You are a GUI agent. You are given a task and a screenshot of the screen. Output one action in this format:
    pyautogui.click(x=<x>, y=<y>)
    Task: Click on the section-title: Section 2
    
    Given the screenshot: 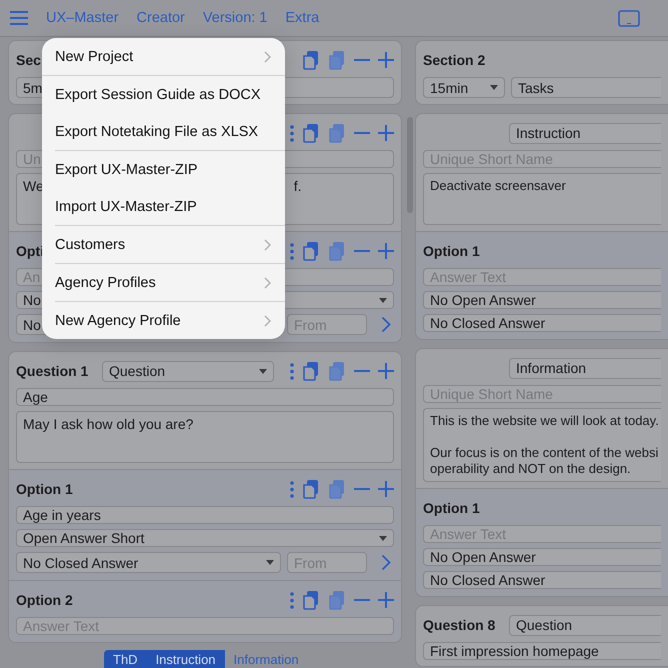 What is the action you would take?
    pyautogui.click(x=454, y=60)
    